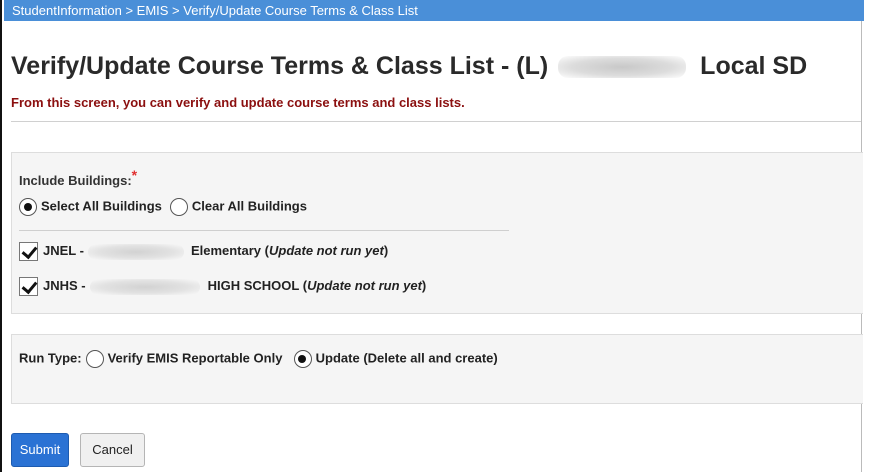  Describe the element at coordinates (407, 357) in the screenshot. I see `update-delete-create-label: Update (Delete all and create)` at that location.